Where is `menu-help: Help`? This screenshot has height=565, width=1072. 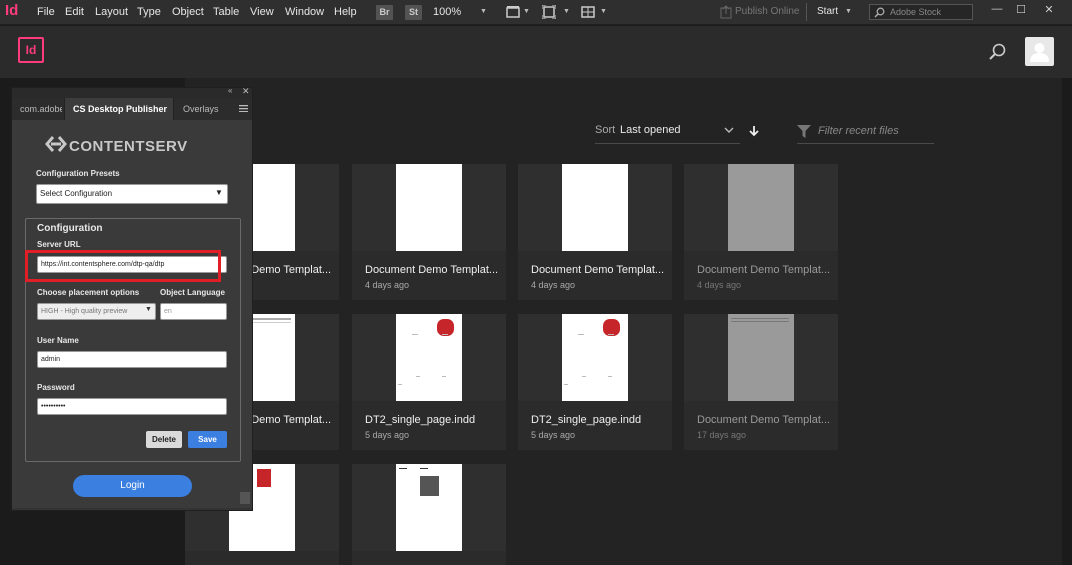
menu-help: Help is located at coordinates (345, 12).